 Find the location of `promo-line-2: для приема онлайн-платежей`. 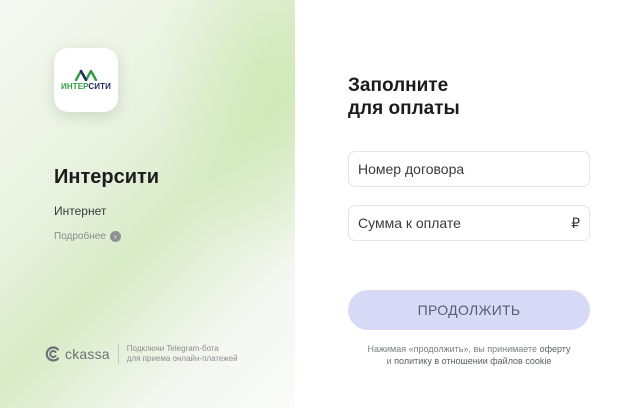

promo-line-2: для приема онлайн-платежей is located at coordinates (182, 358).